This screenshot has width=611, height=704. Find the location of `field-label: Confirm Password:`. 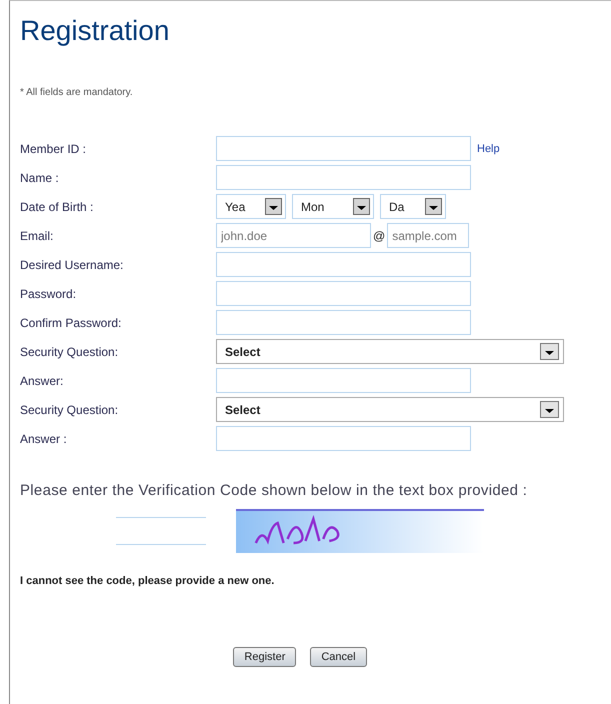

field-label: Confirm Password: is located at coordinates (71, 323).